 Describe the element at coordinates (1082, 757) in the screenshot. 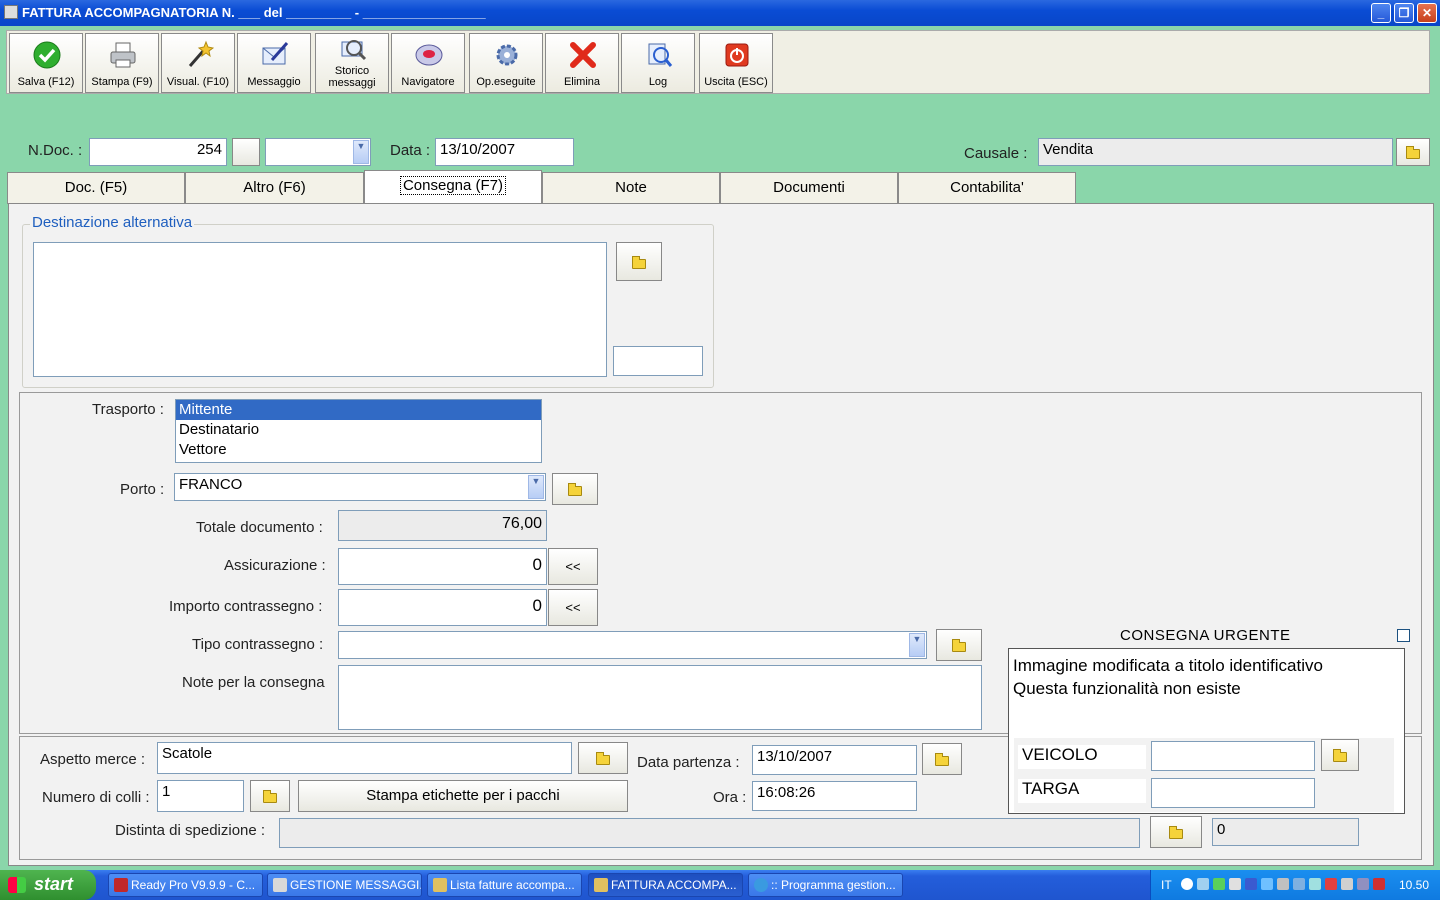

I see `vehicle-label: VEICOLO` at that location.